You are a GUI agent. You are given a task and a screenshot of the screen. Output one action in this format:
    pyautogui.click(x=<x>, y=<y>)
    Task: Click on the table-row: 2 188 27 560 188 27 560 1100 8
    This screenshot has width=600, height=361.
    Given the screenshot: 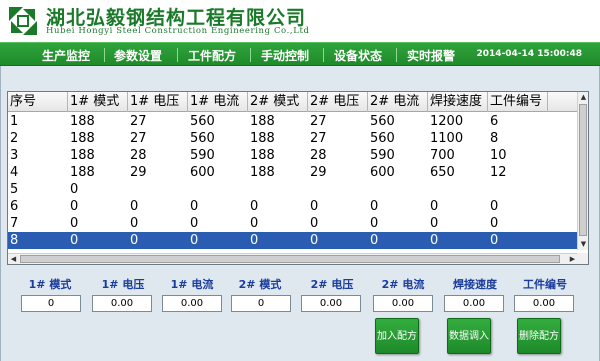 What is the action you would take?
    pyautogui.click(x=293, y=138)
    